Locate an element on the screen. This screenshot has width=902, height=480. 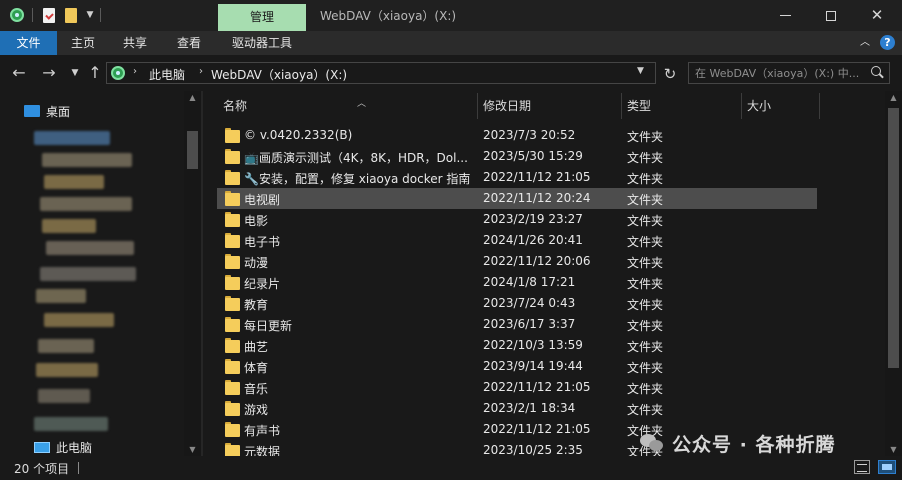
column-header-name: ︿ 名称 is located at coordinates (347, 106).